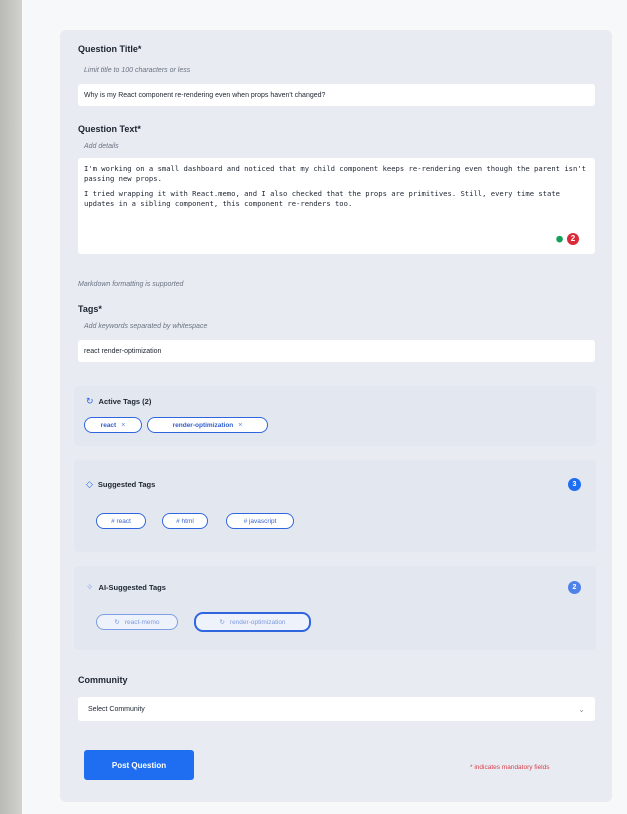 The height and width of the screenshot is (814, 627). What do you see at coordinates (185, 521) in the screenshot?
I see `suggested-tag-chip: # html` at bounding box center [185, 521].